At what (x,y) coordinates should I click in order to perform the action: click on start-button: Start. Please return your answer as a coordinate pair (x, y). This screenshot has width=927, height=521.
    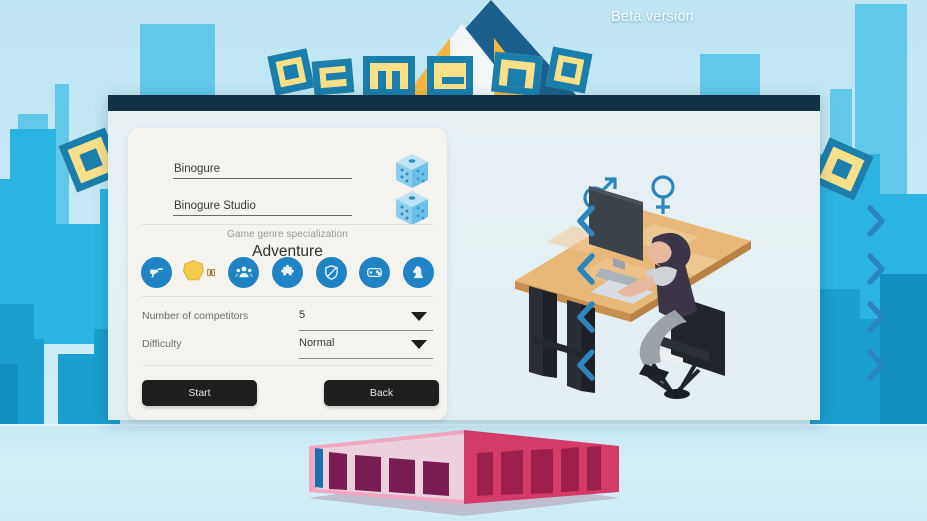
    Looking at the image, I should click on (199, 393).